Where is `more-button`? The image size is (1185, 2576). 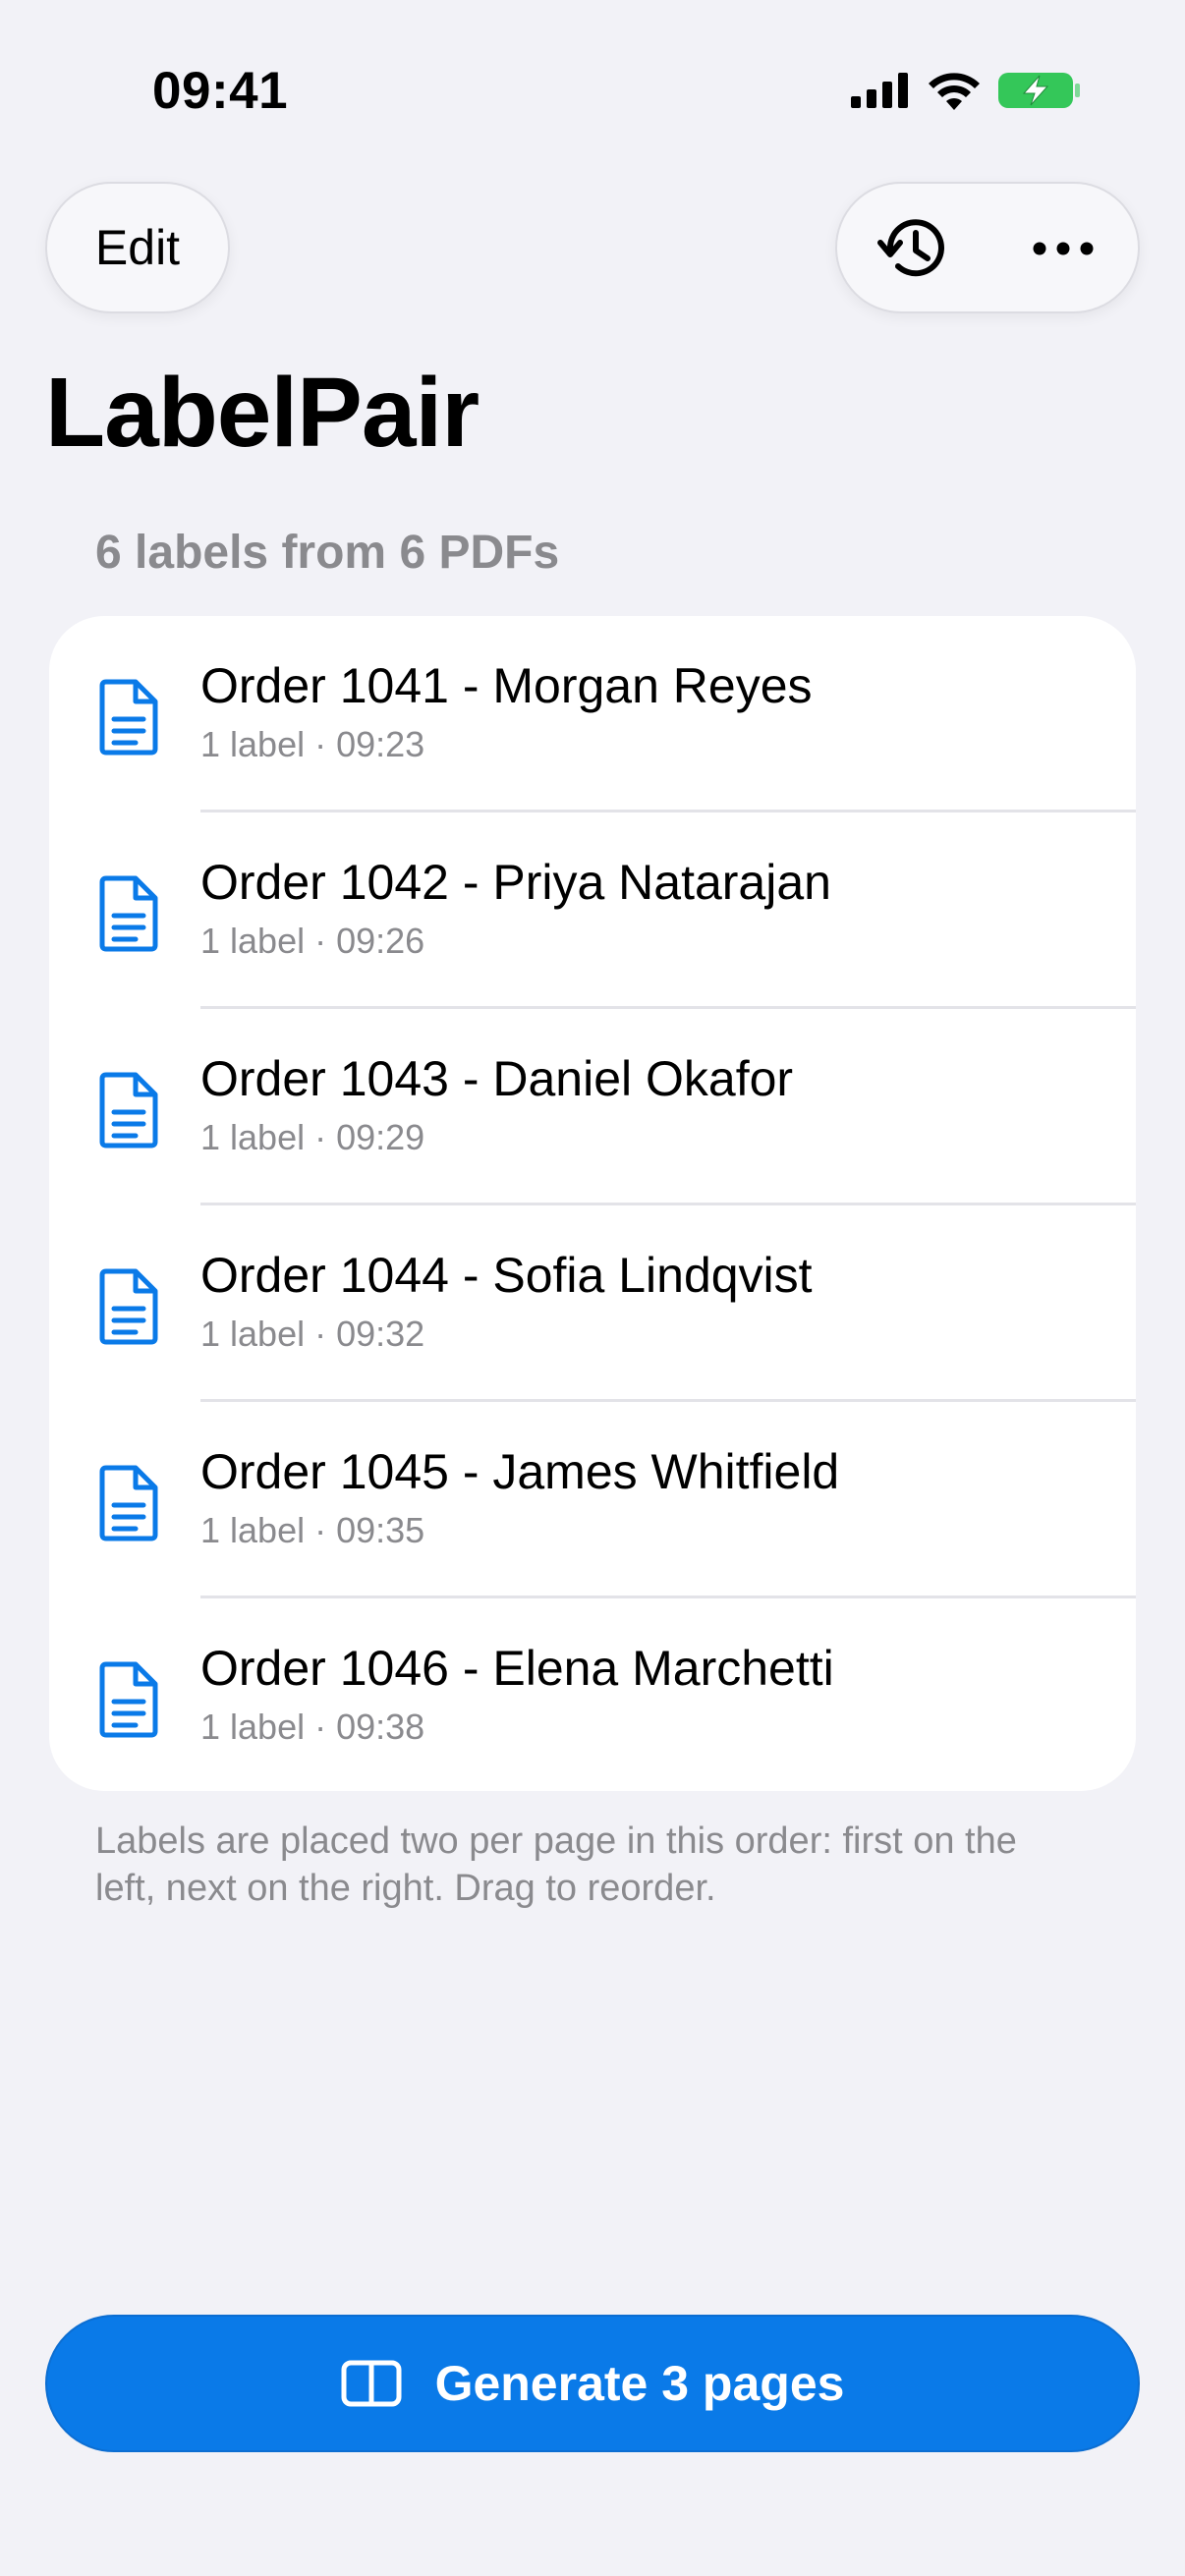 more-button is located at coordinates (1063, 248).